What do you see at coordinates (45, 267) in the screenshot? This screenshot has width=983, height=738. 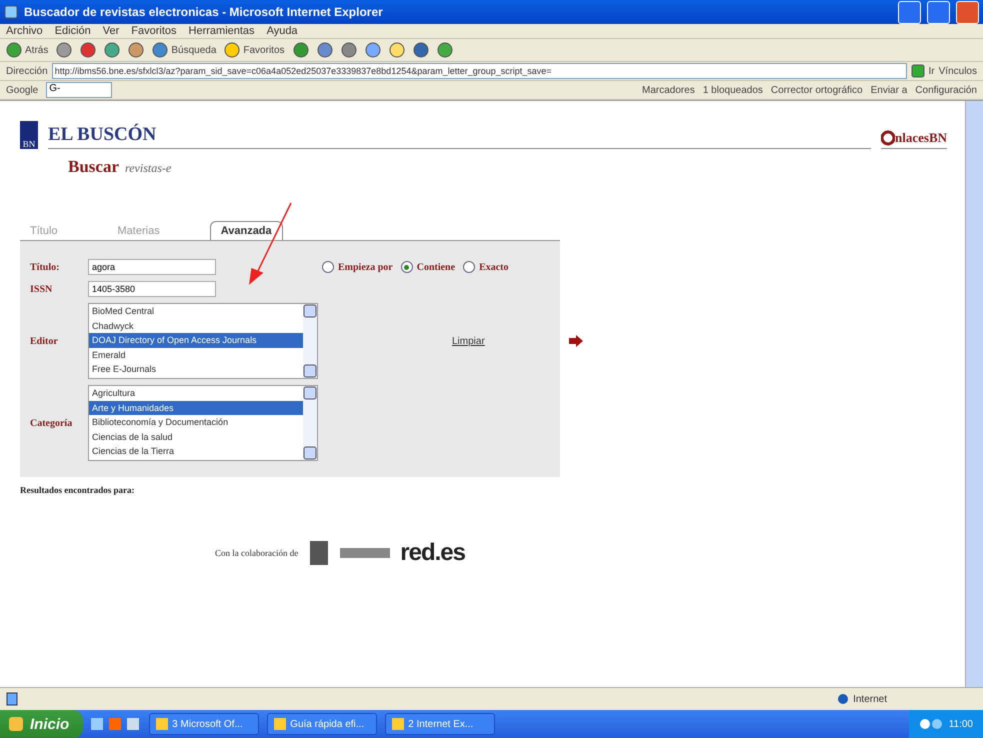 I see `field-label: Título:` at bounding box center [45, 267].